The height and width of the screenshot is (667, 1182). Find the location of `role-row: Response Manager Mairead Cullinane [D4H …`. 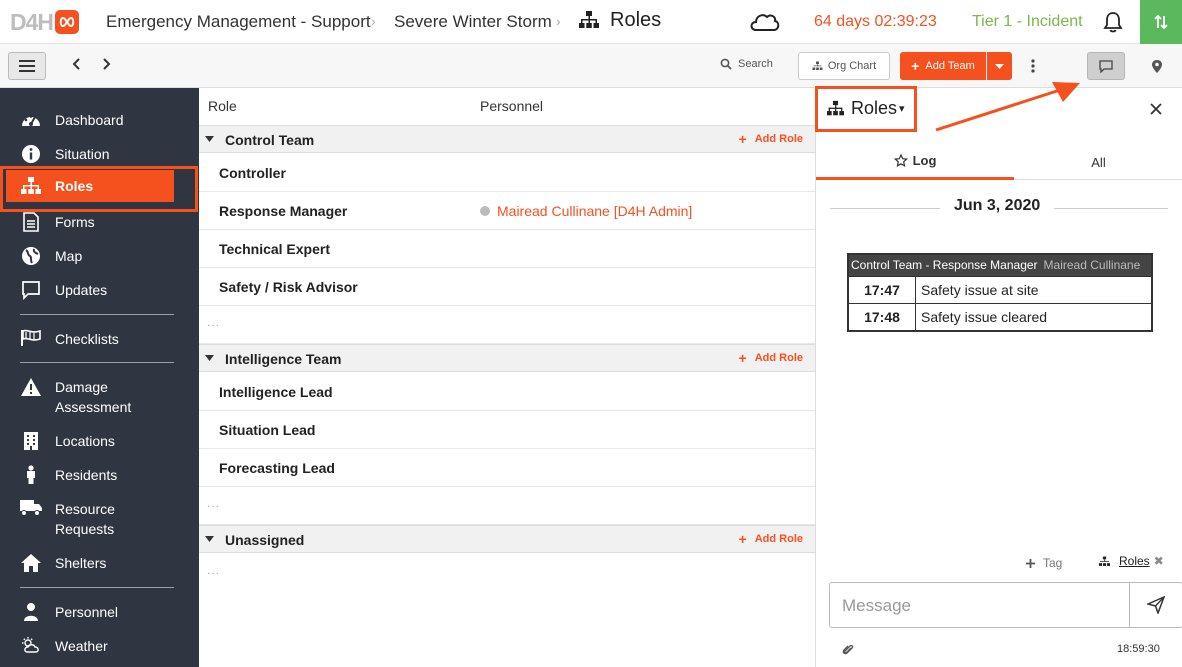

role-row: Response Manager Mairead Cullinane [D4H … is located at coordinates (507, 211).